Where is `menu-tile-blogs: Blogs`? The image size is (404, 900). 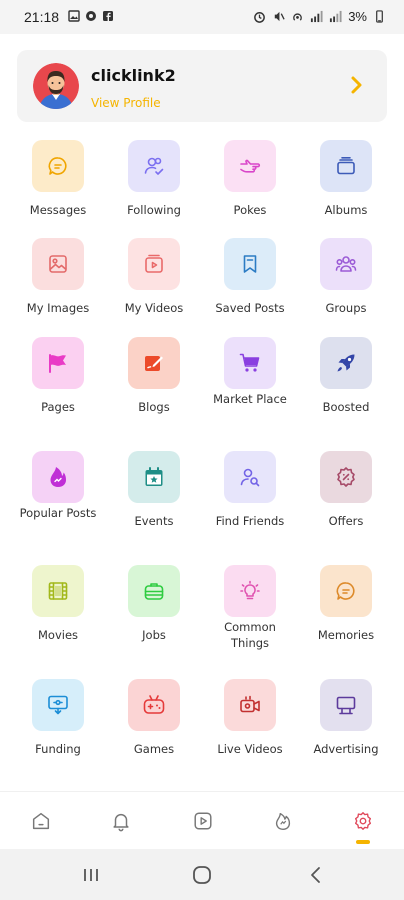
menu-tile-blogs: Blogs is located at coordinates (154, 387).